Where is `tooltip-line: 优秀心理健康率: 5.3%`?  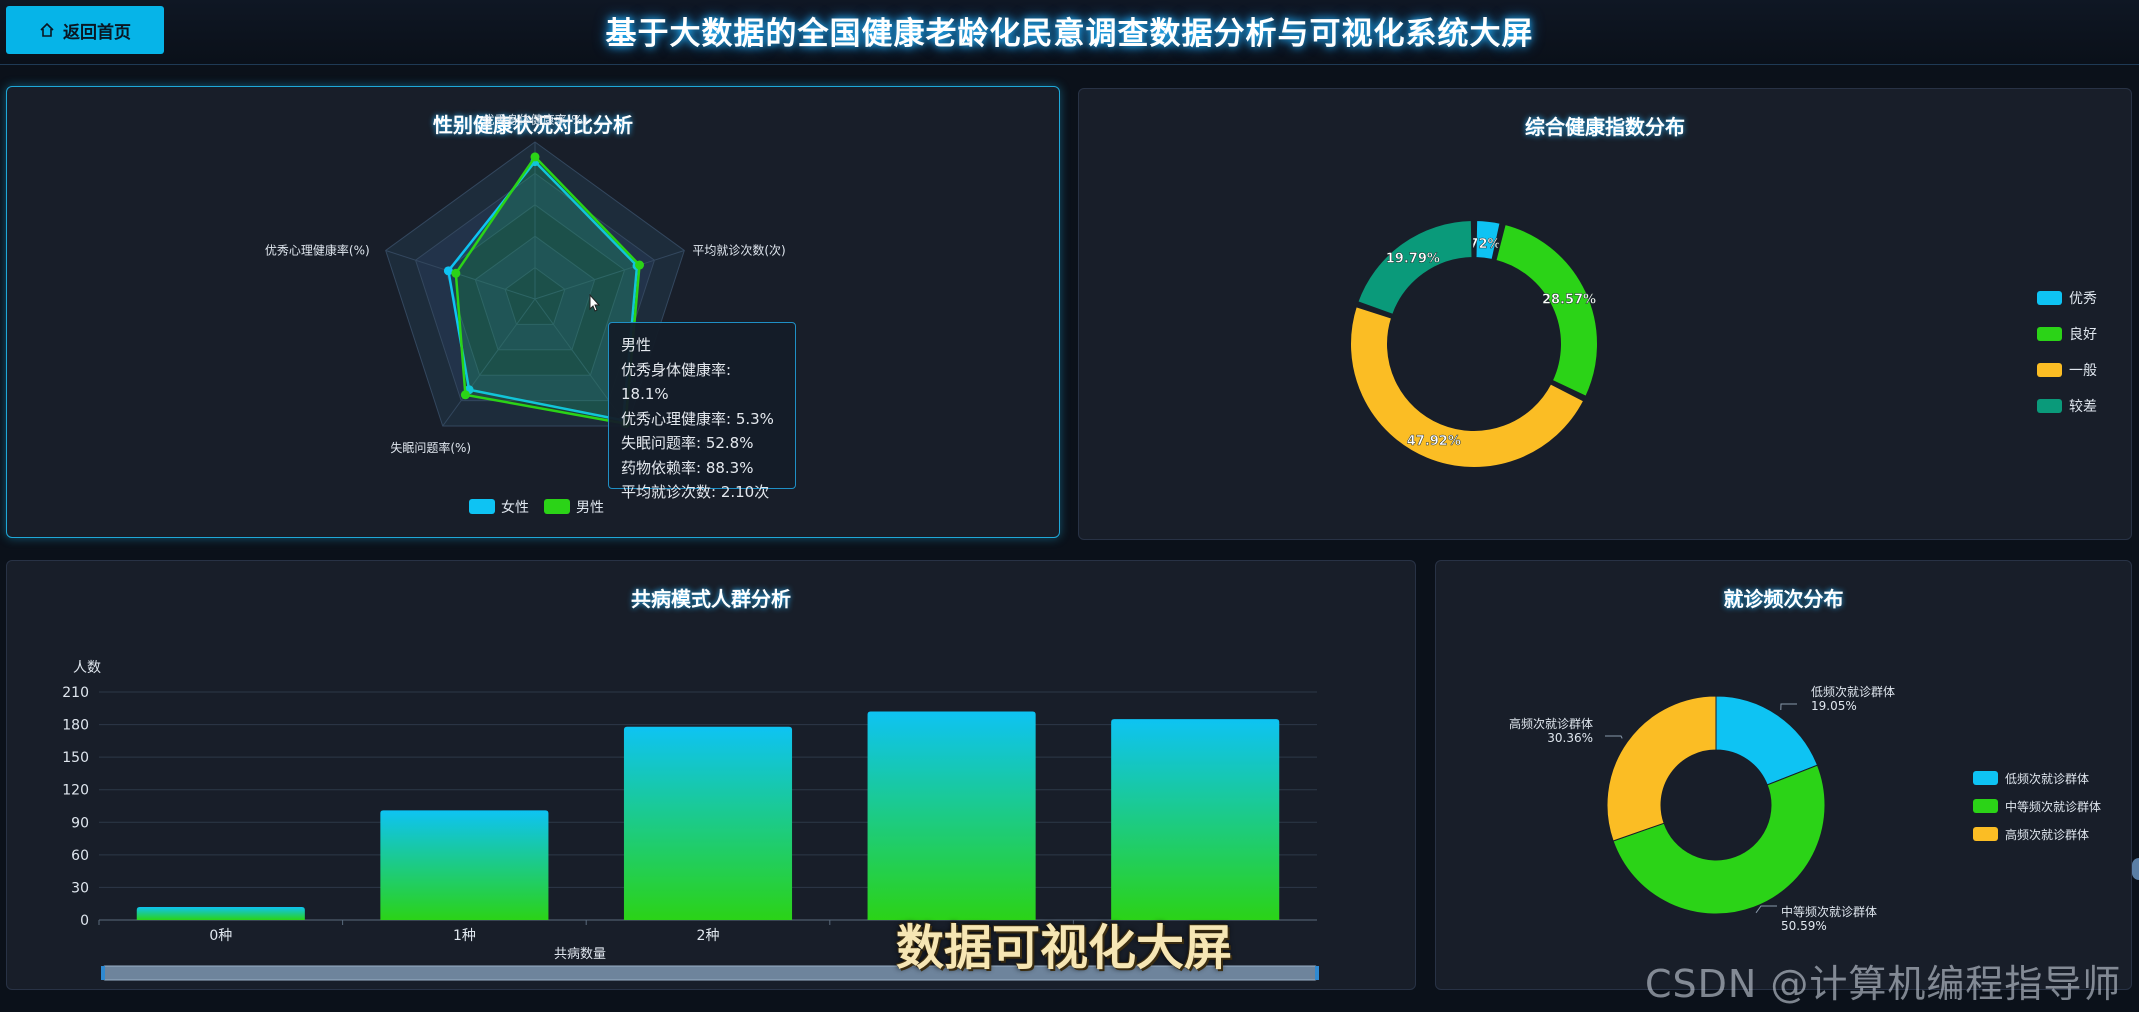 tooltip-line: 优秀心理健康率: 5.3% is located at coordinates (697, 418).